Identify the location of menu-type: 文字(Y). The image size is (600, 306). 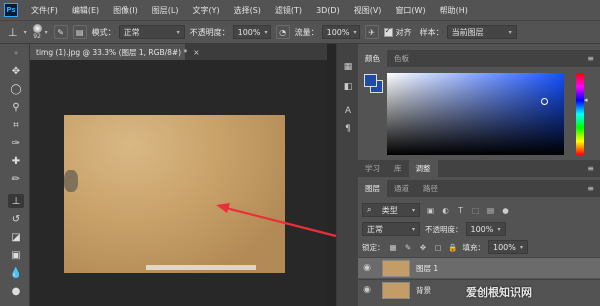
(205, 10).